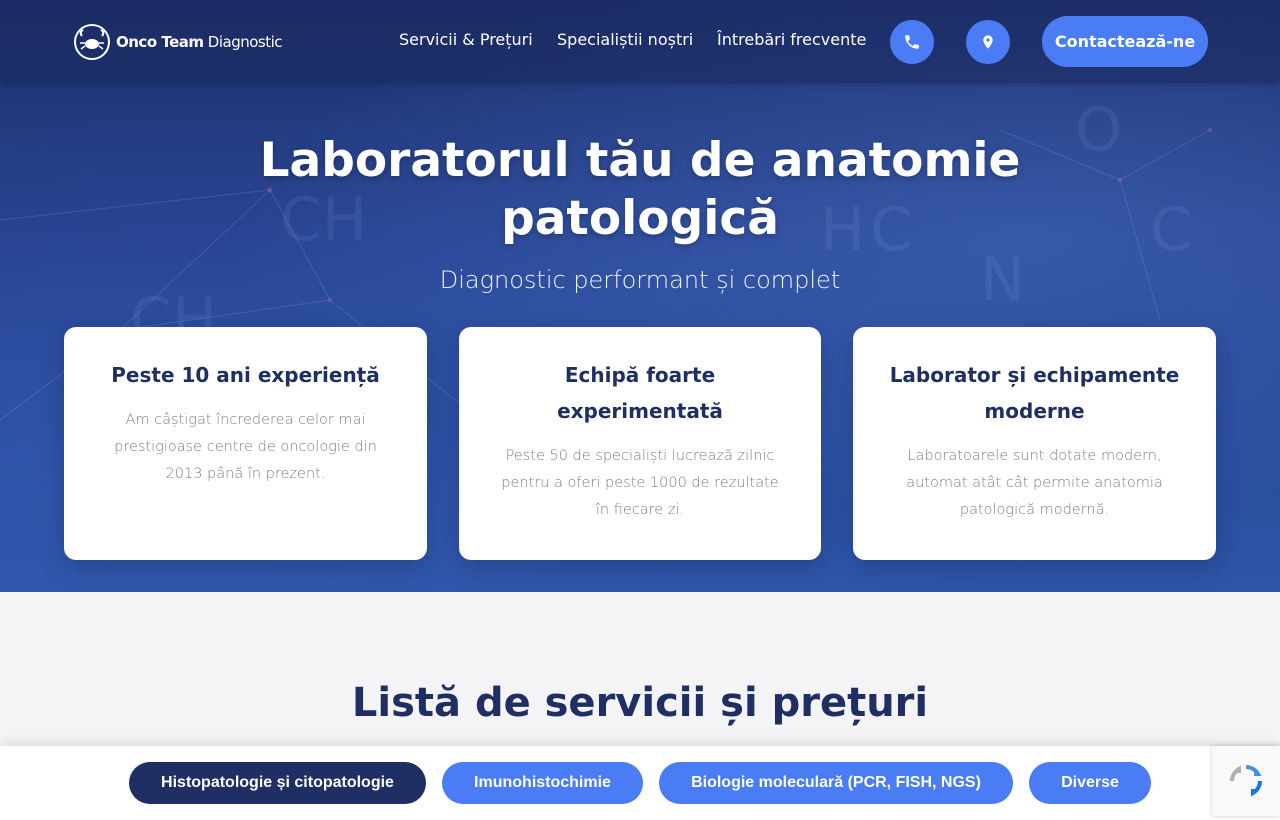 This screenshot has width=1280, height=820. Describe the element at coordinates (1034, 393) in the screenshot. I see `feature-card-title: Laborator și echipamente moderne` at that location.